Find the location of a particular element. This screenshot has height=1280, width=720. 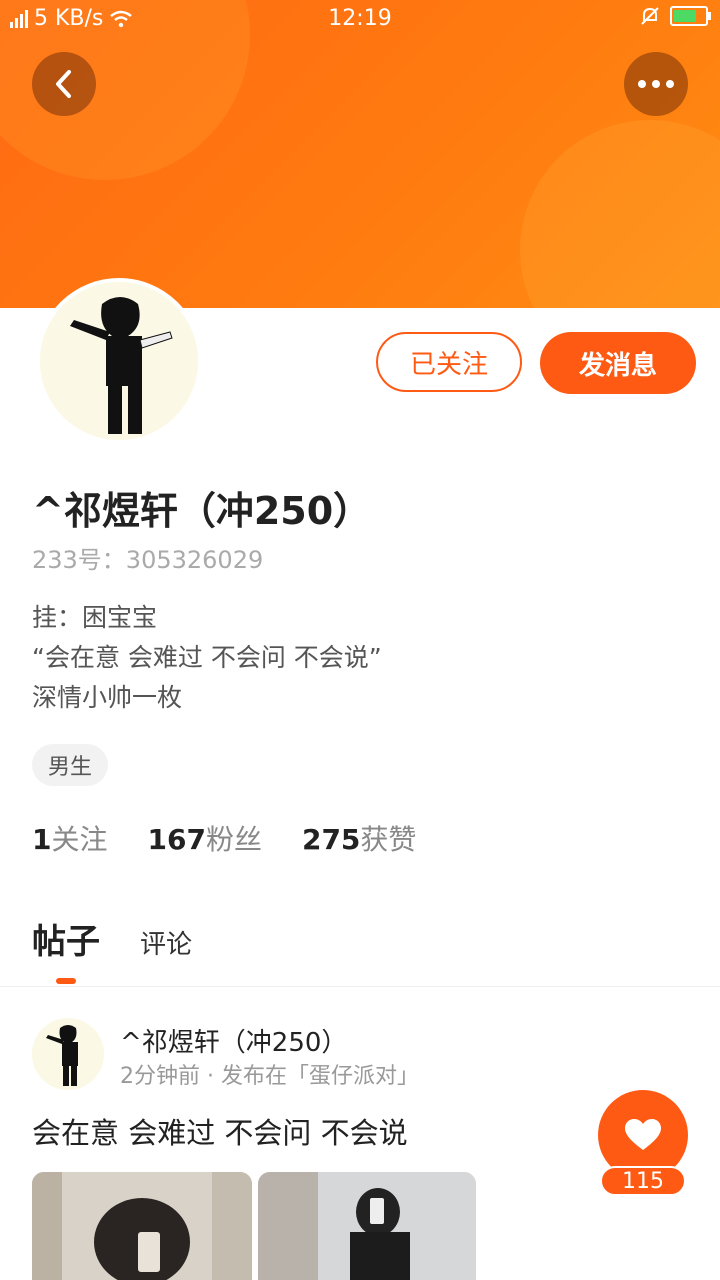

post-meta: 2分钟前 · 发布在「蛋仔派对」 is located at coordinates (269, 1076).